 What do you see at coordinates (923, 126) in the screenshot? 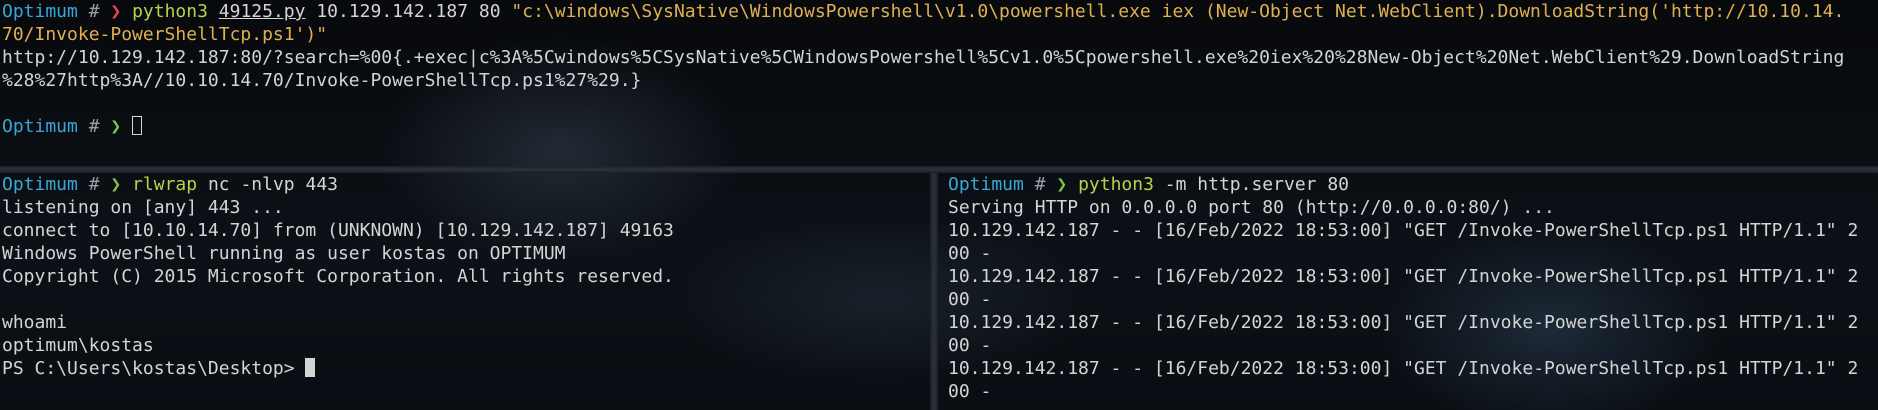
I see `prompt-line: Optimum # ❯` at bounding box center [923, 126].